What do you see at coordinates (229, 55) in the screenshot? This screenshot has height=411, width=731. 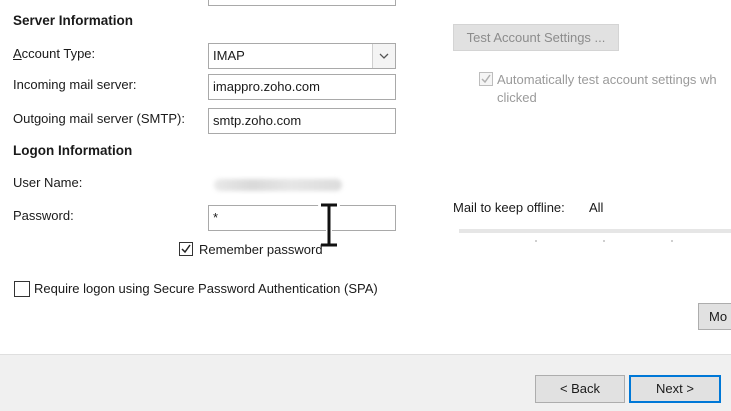 I see `account-type-value: IMAP` at bounding box center [229, 55].